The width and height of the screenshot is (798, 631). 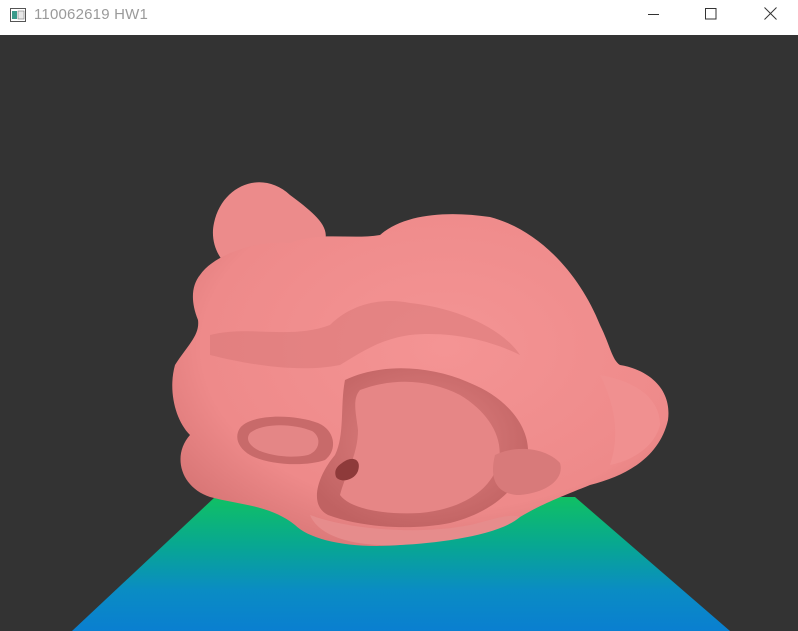 I want to click on window-title: 110062619 HW1, so click(x=91, y=14).